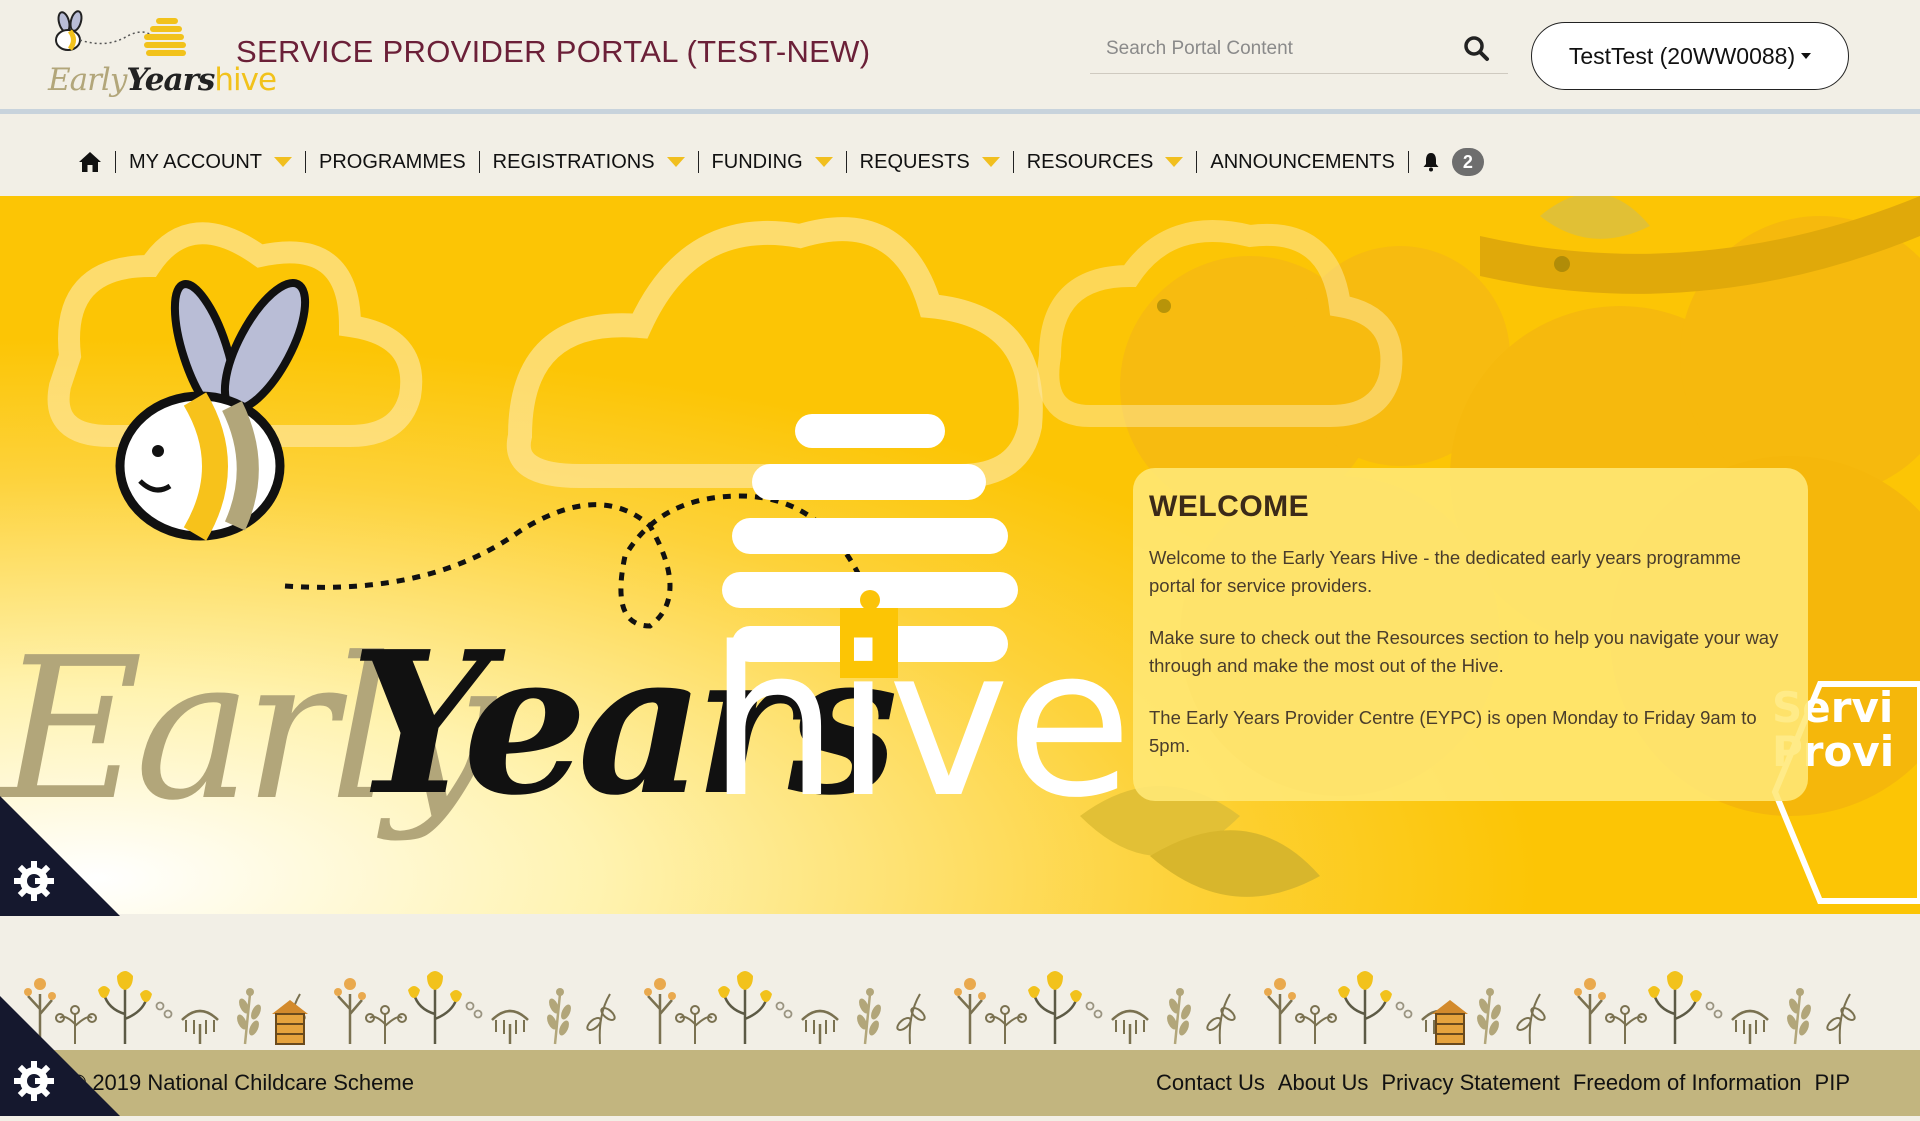  Describe the element at coordinates (1467, 162) in the screenshot. I see `notification-count-badge: 2` at that location.